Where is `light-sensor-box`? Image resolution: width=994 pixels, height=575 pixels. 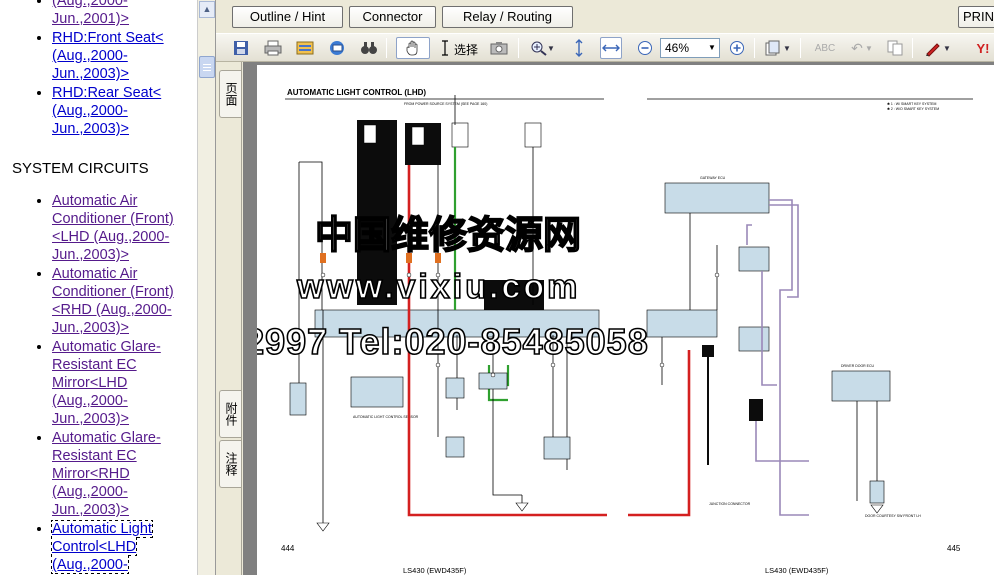
light-sensor-box is located at coordinates (377, 392).